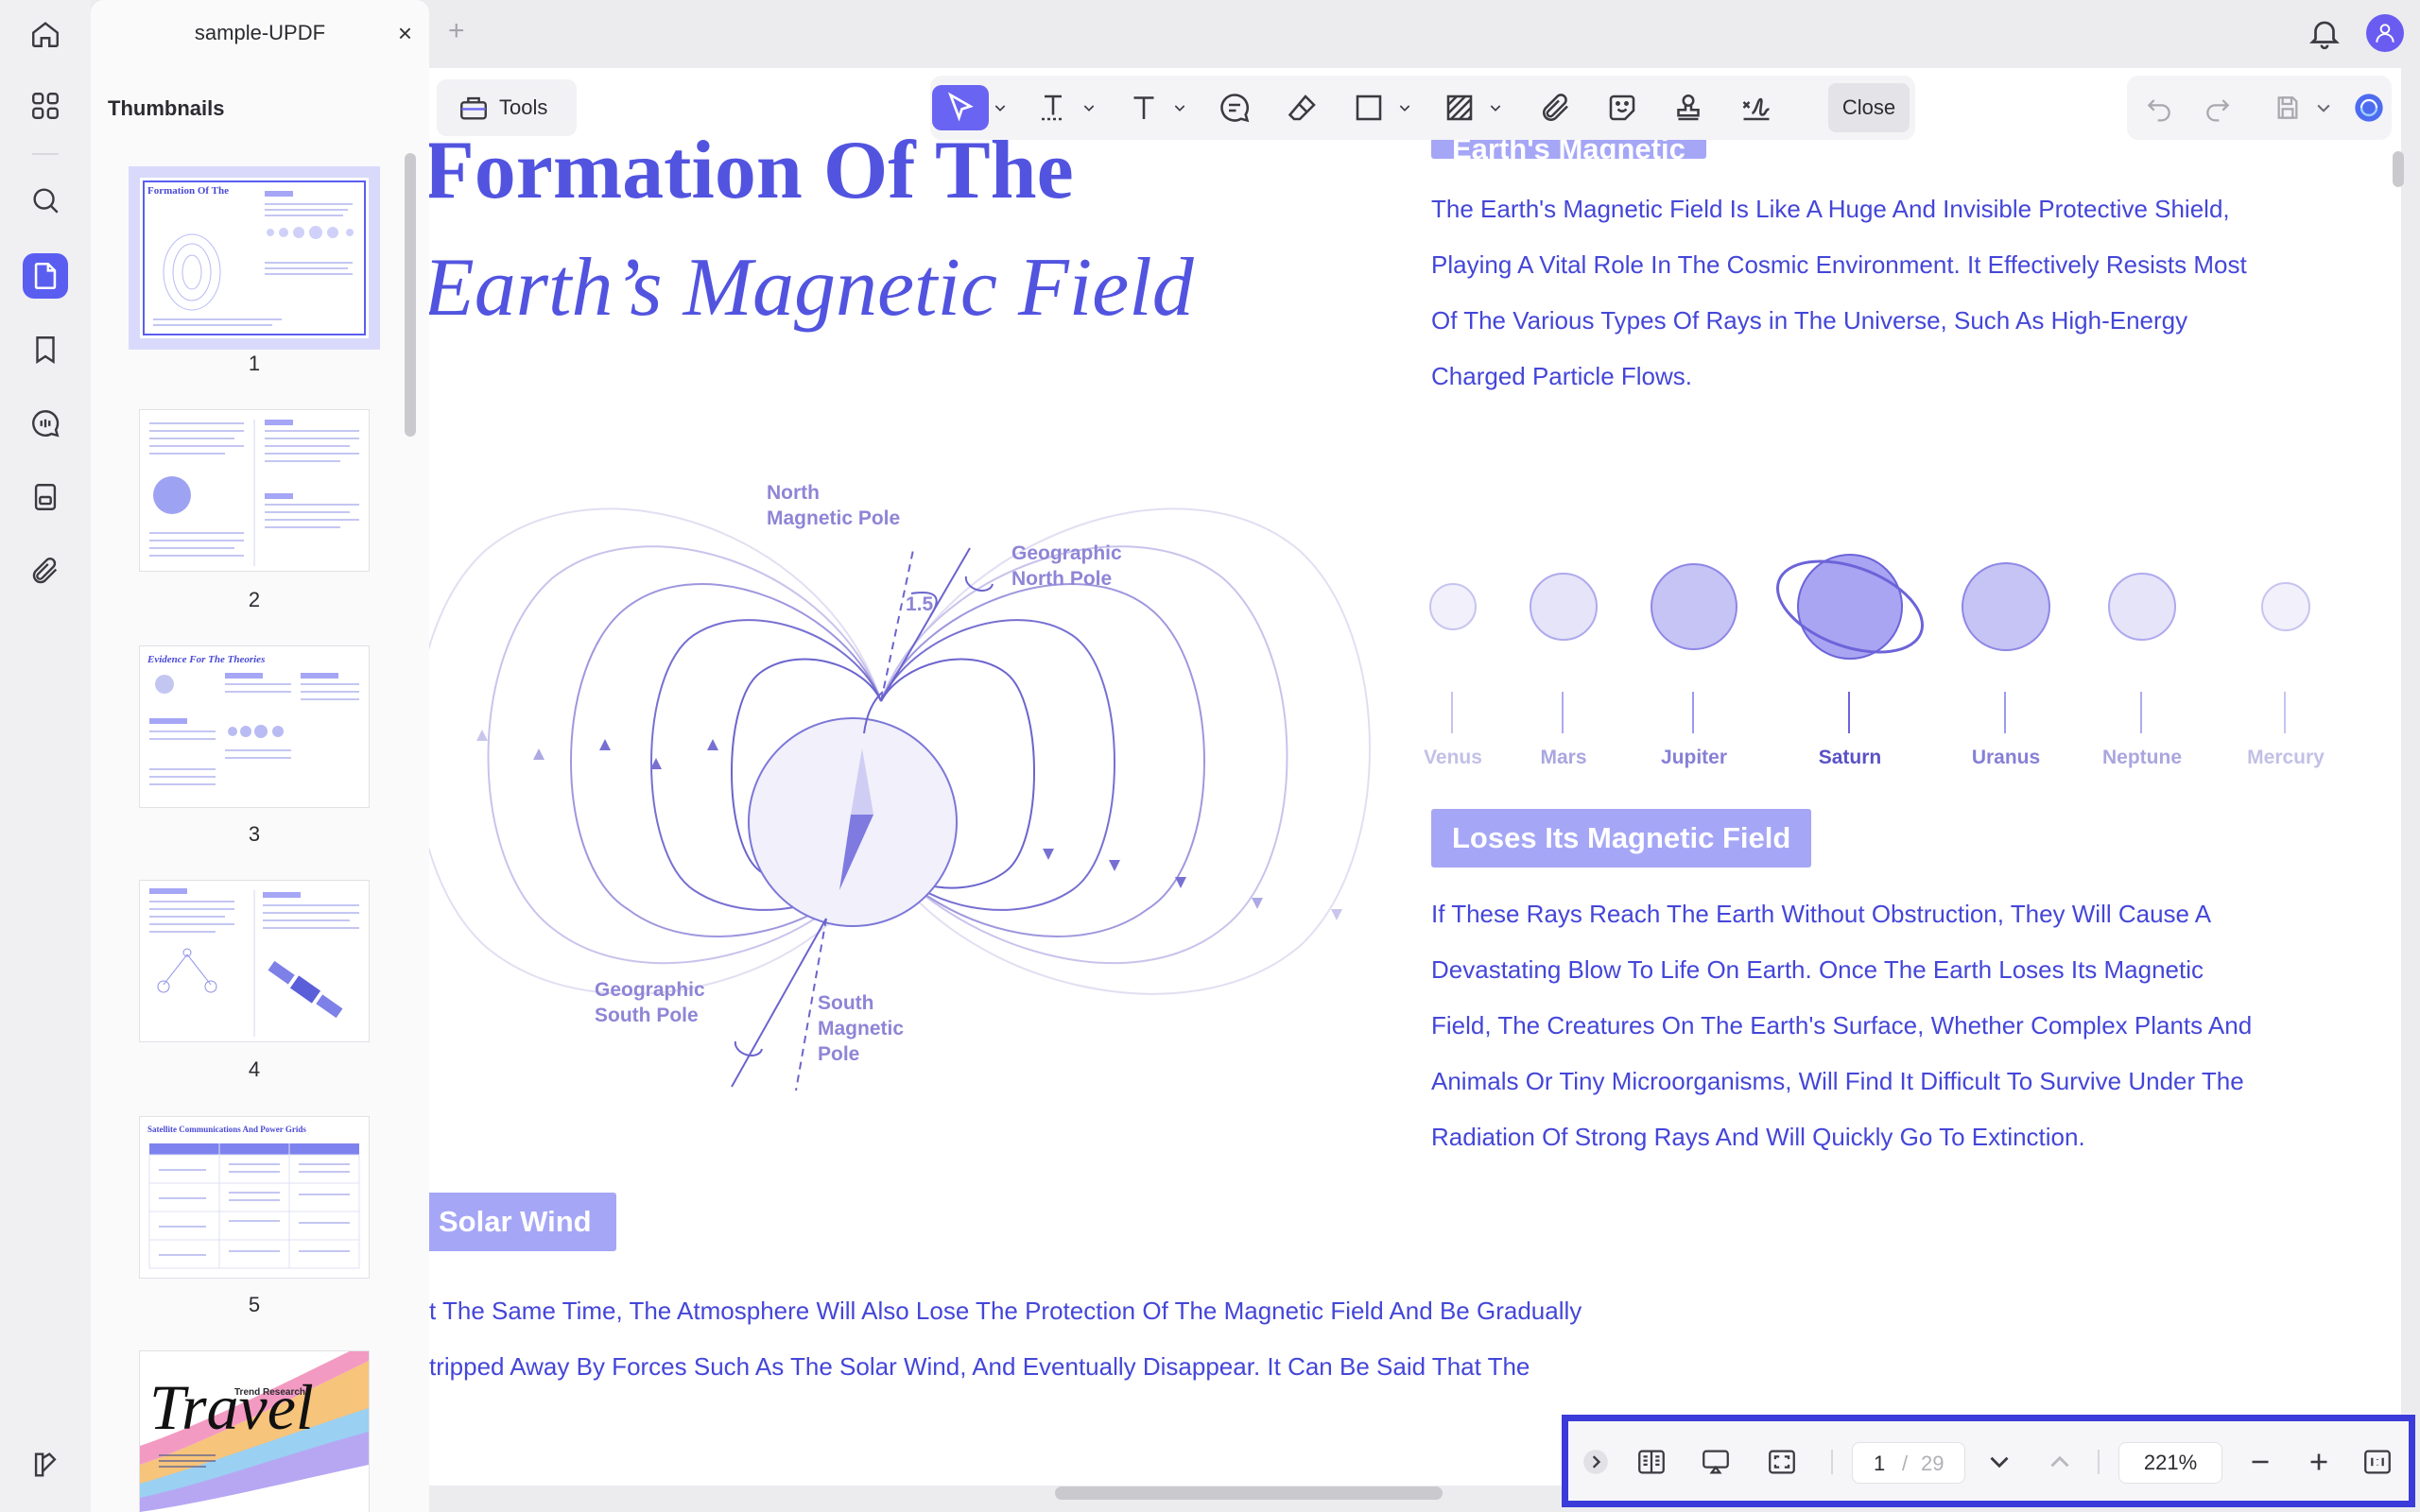  What do you see at coordinates (1556, 107) in the screenshot?
I see `attach-file-tool` at bounding box center [1556, 107].